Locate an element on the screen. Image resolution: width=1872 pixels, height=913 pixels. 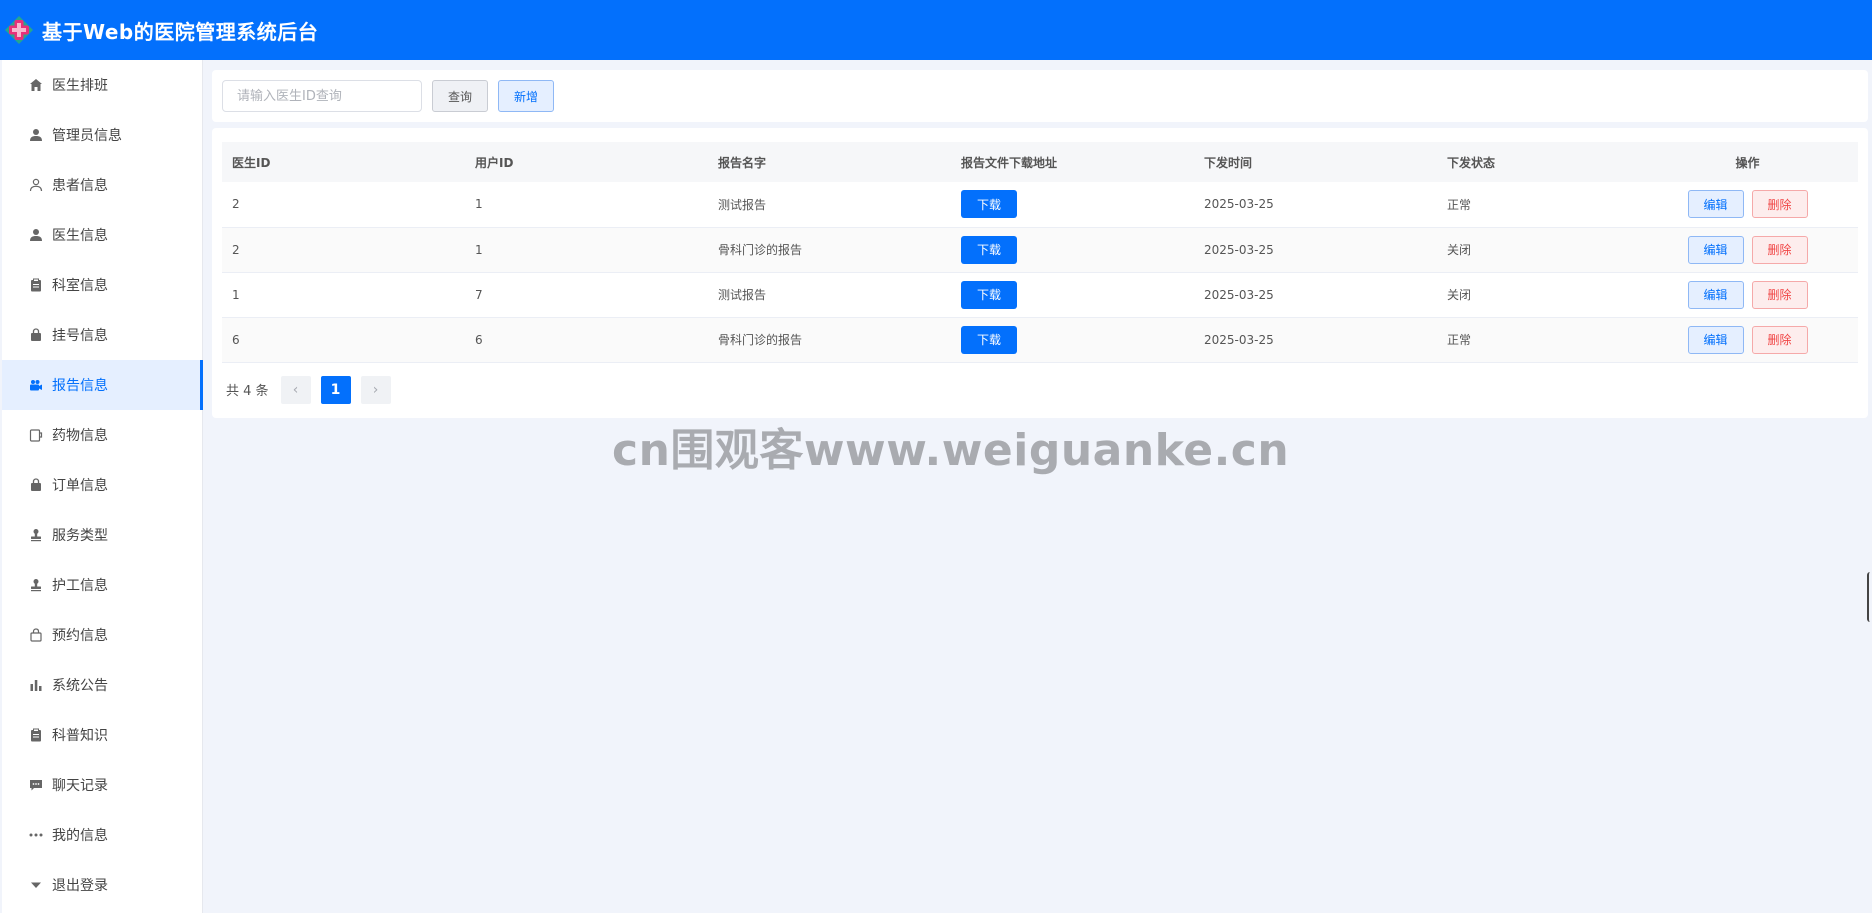
sidebar-item-doctor-info: 医生信息 is located at coordinates (102, 235).